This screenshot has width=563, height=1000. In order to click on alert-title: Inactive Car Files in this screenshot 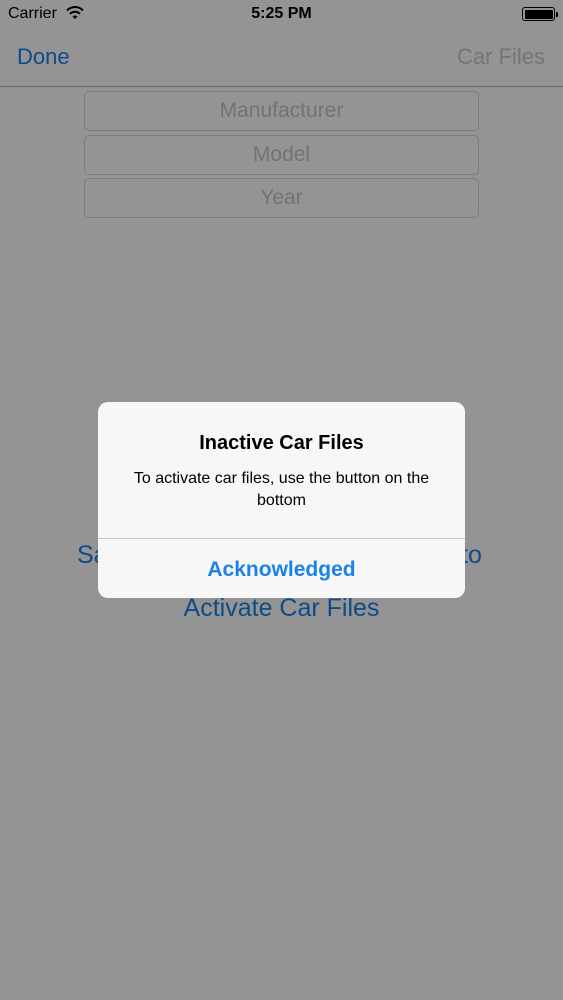, I will do `click(281, 443)`.